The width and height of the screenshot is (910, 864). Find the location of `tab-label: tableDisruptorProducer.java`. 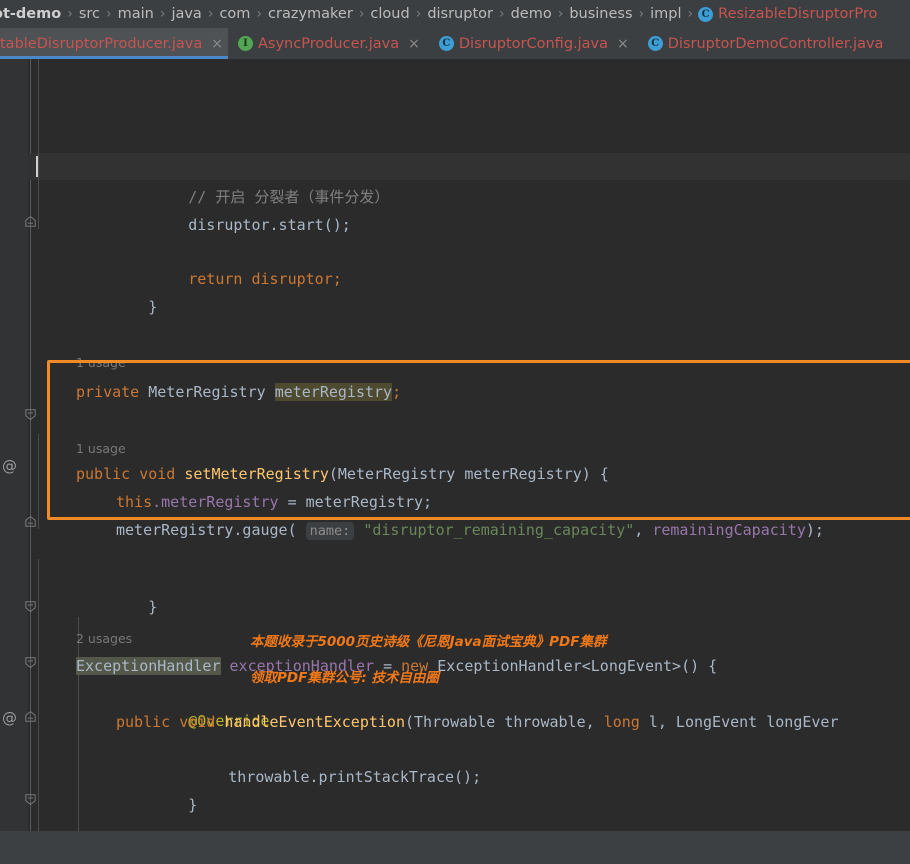

tab-label: tableDisruptorProducer.java is located at coordinates (101, 43).